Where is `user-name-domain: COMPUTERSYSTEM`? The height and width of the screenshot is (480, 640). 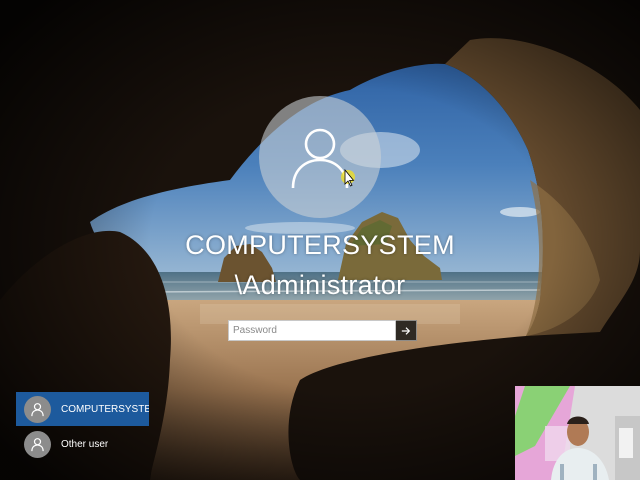
user-name-domain: COMPUTERSYSTEM is located at coordinates (320, 245).